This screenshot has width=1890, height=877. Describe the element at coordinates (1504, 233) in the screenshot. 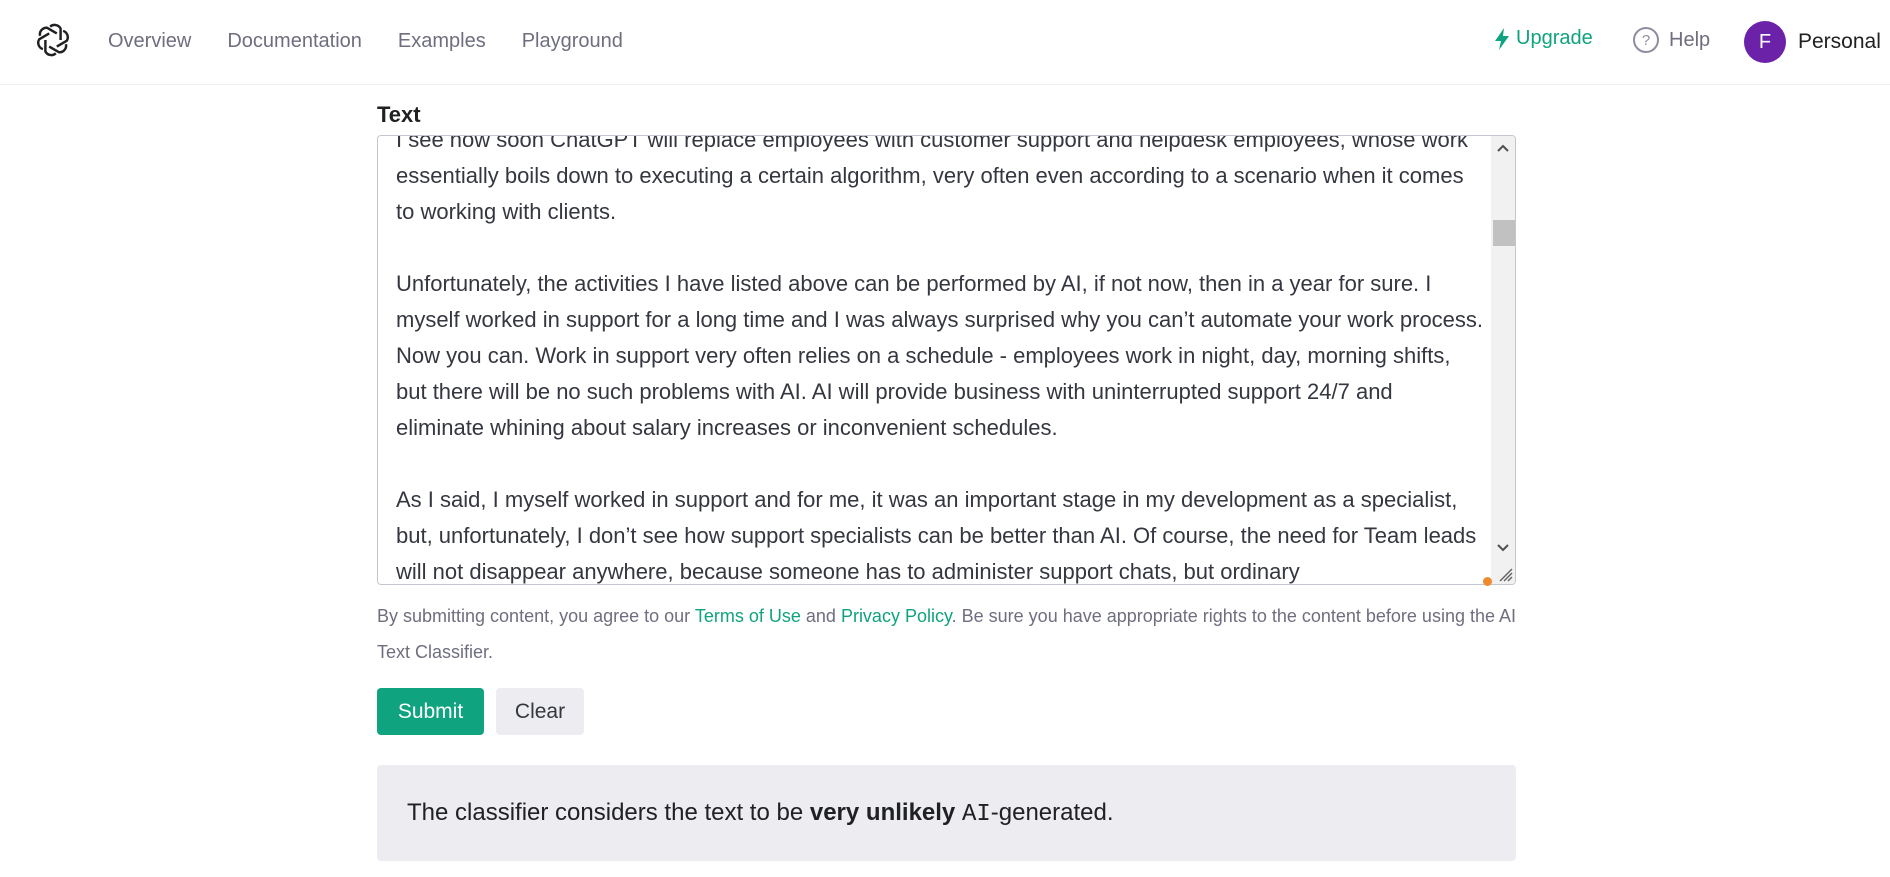

I see `scroll-thumb` at that location.